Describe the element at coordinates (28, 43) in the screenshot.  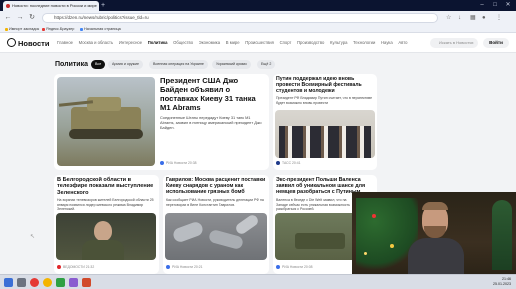
I see `site-logo: Новости` at that location.